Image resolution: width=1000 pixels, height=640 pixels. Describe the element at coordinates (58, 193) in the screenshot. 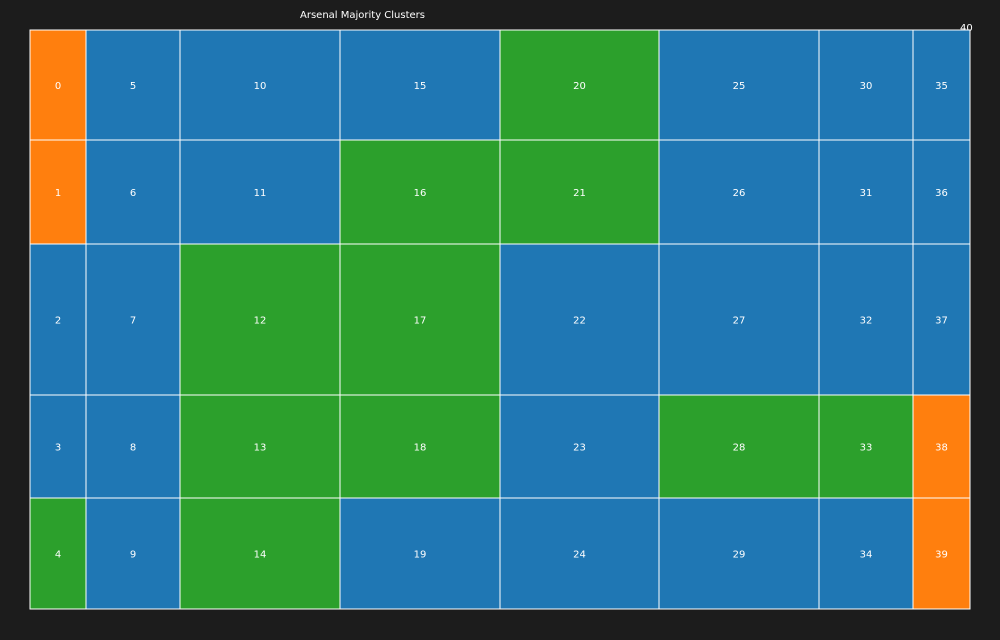

I see `treemap-cell-label-1: 1` at that location.